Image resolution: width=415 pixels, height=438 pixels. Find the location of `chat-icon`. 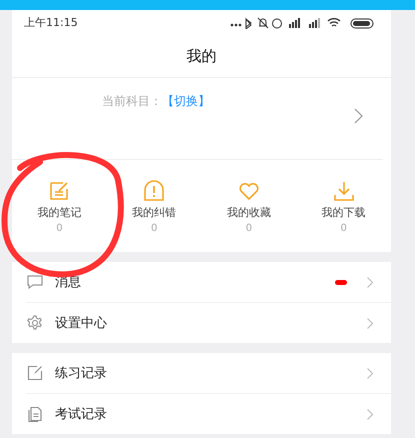

chat-icon is located at coordinates (35, 282).